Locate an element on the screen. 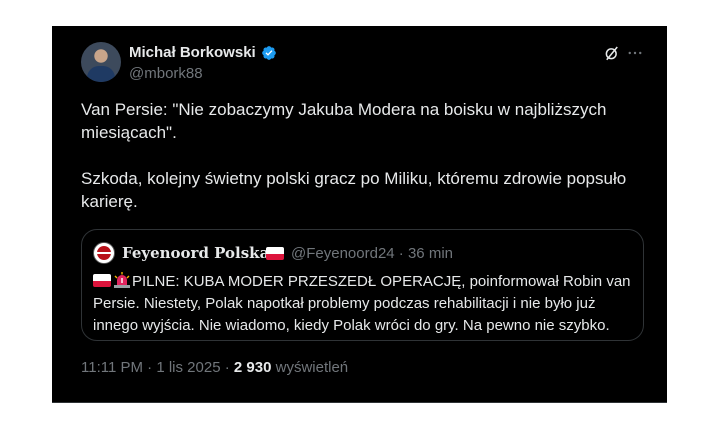  verified-badge-icon is located at coordinates (269, 53).